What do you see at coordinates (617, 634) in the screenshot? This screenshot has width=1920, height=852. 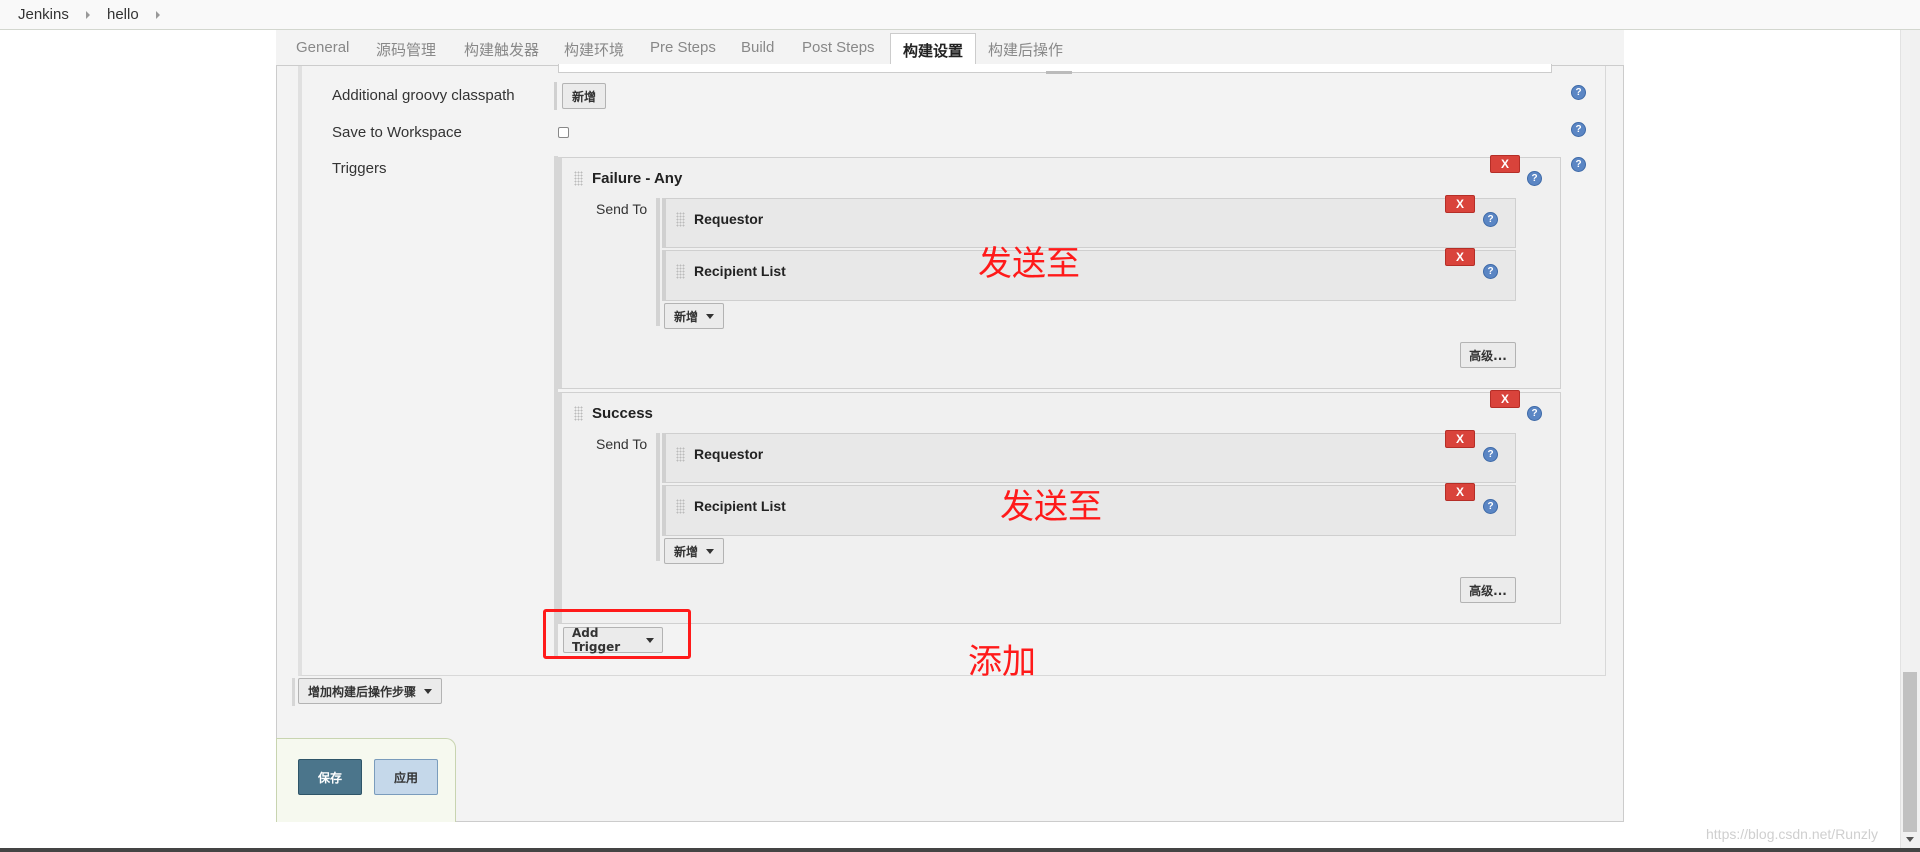 I see `annotation-highlight-box` at bounding box center [617, 634].